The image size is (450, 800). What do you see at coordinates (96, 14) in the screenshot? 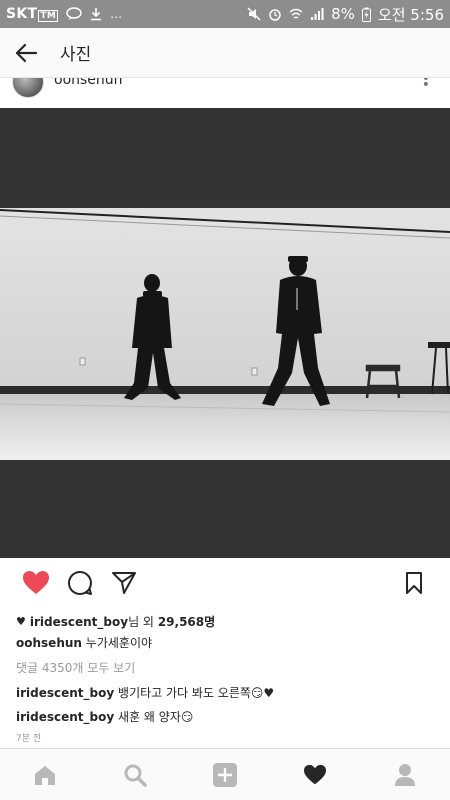
I see `download-icon` at bounding box center [96, 14].